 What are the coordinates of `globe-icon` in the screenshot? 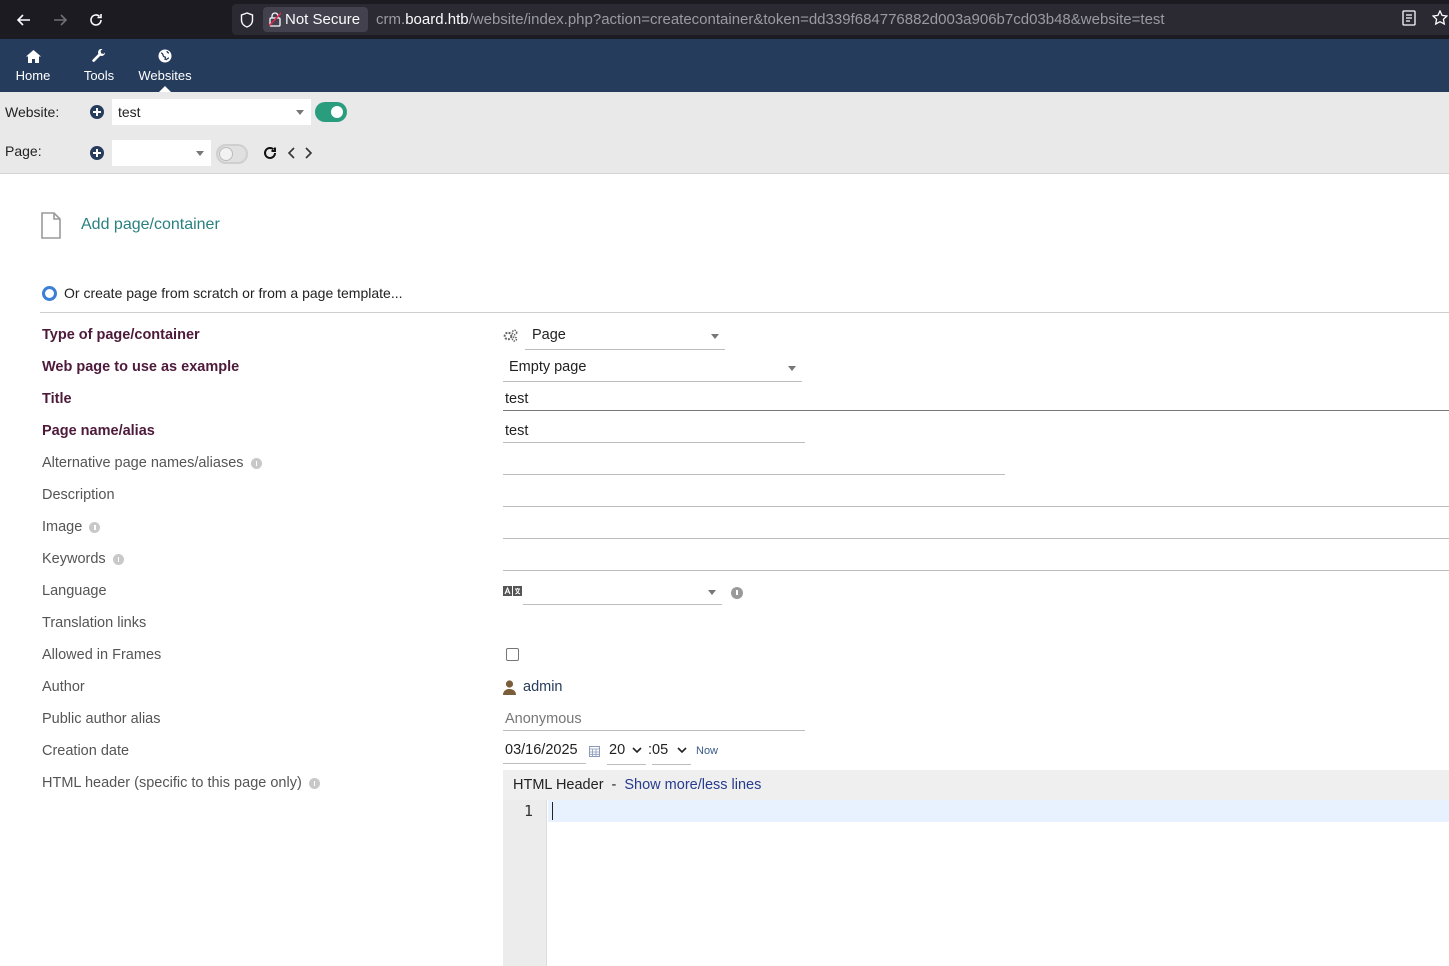 It's located at (165, 56).